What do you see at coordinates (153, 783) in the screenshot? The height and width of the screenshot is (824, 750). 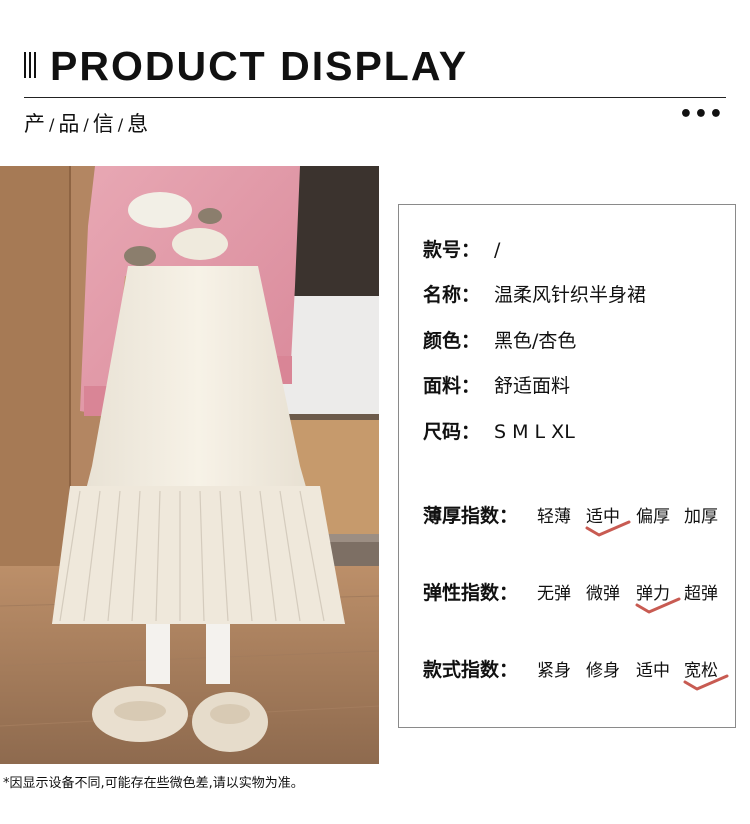 I see `color-disclaimer: *因显示设备不同,可能存在些微色差,请以实物为准。` at bounding box center [153, 783].